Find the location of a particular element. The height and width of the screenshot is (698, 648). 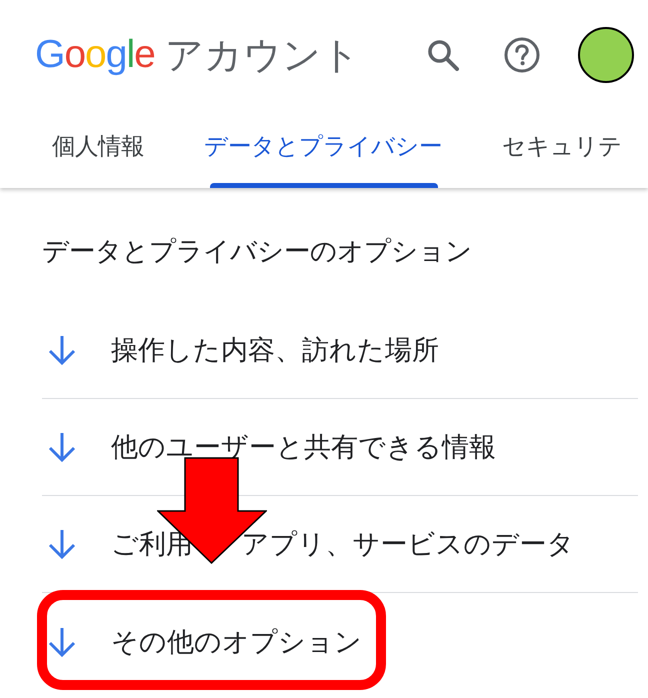

help-icon is located at coordinates (522, 55).